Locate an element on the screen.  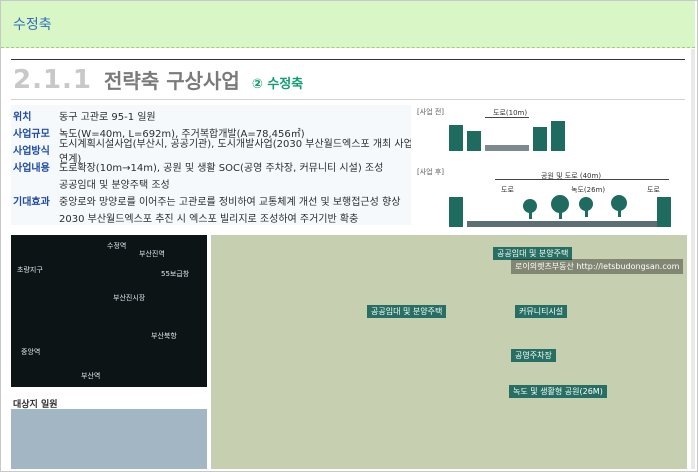
section-title-row: 2.1.1 전략축 구상사업 ② 수정축 is located at coordinates (158, 82).